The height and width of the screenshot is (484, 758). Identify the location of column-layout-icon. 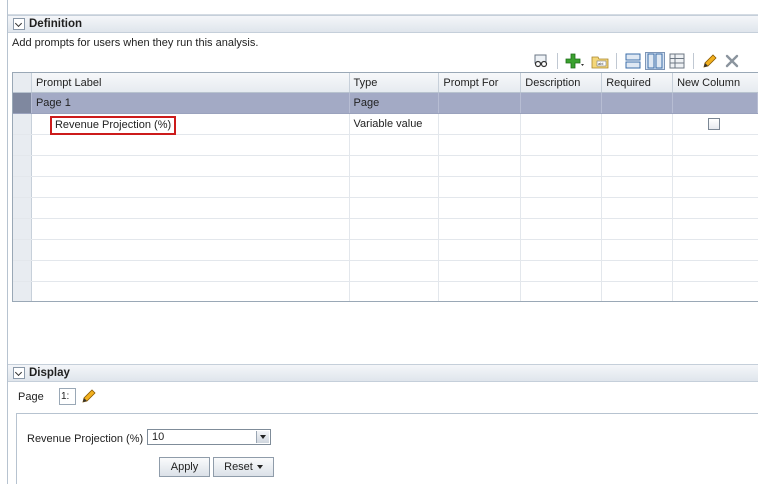
(655, 61).